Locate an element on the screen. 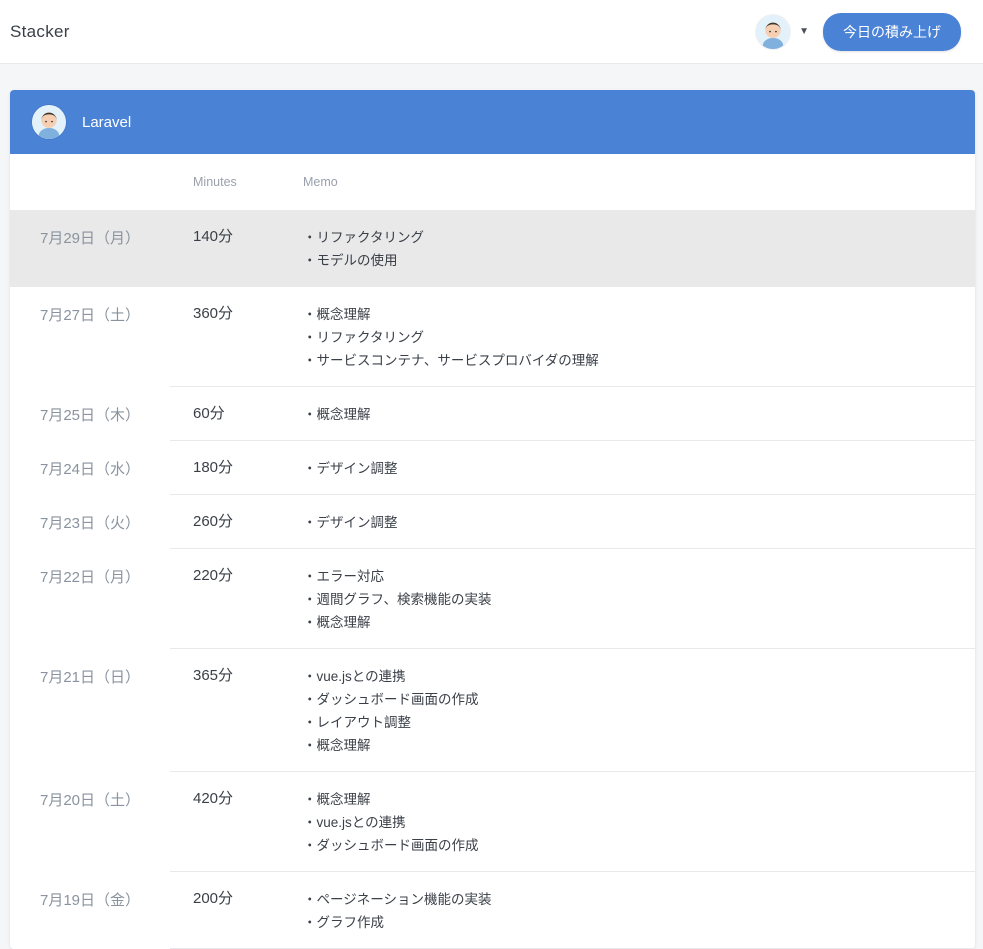 The height and width of the screenshot is (949, 983). table-row: 7月24日（水） 180分 ・デザイン調整 is located at coordinates (492, 468).